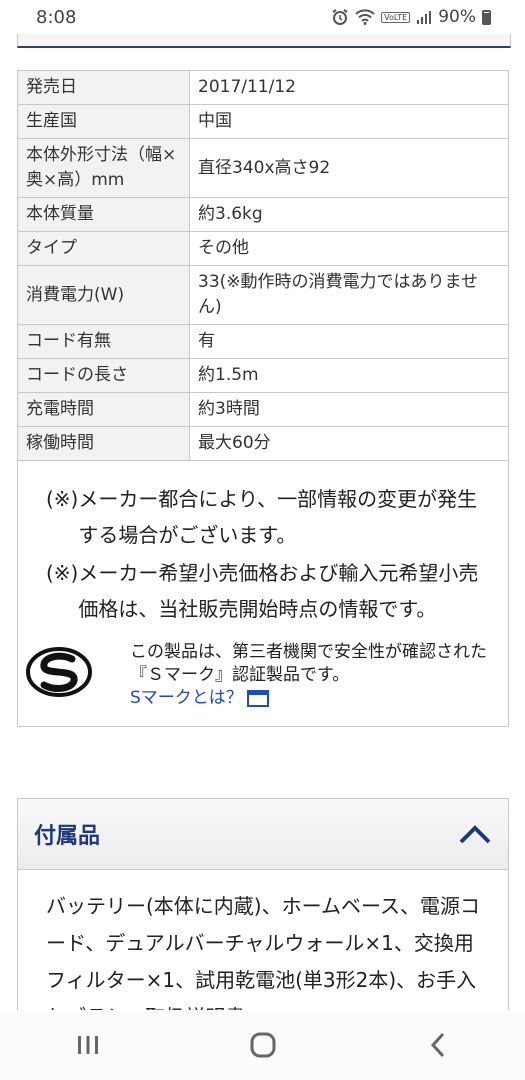 The image size is (525, 1080). I want to click on spec-row: 充電時間 約3時間, so click(263, 409).